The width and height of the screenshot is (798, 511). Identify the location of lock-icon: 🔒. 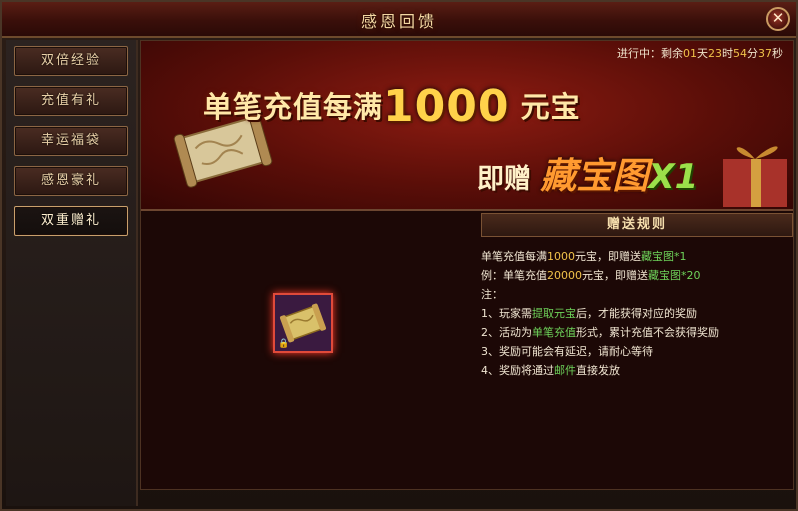
(284, 344).